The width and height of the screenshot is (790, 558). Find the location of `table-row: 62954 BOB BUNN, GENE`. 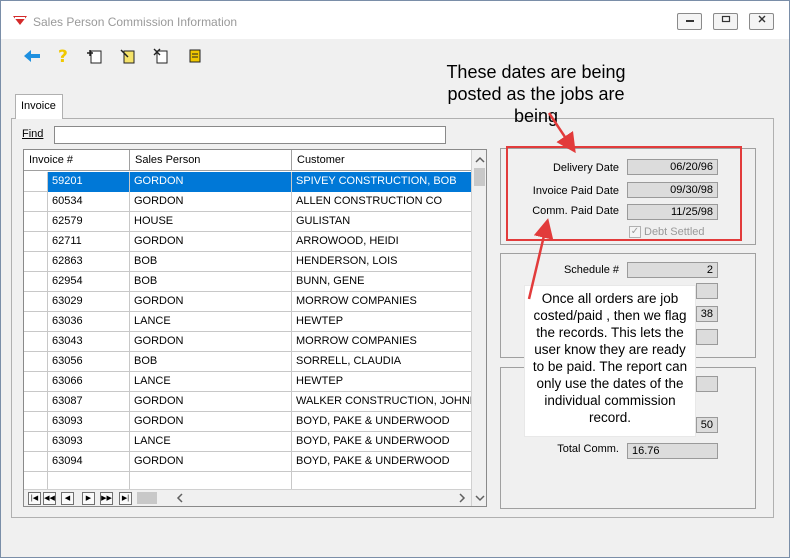

table-row: 62954 BOB BUNN, GENE is located at coordinates (247, 282).